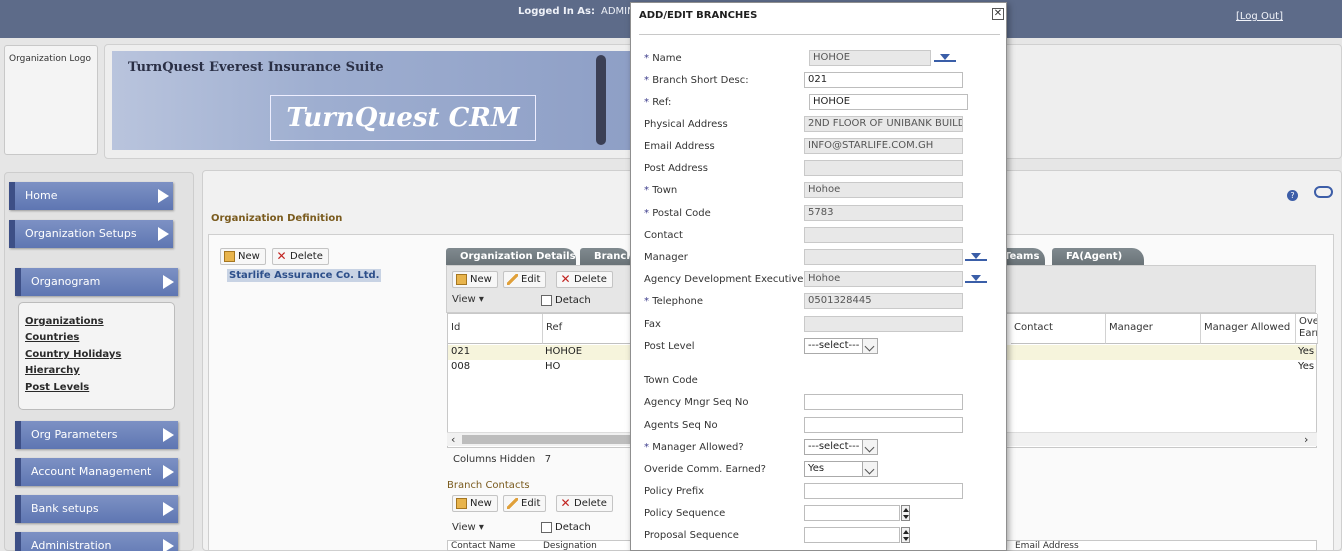 The width and height of the screenshot is (1342, 551). Describe the element at coordinates (588, 329) in the screenshot. I see `column-header-ref: Ref` at that location.